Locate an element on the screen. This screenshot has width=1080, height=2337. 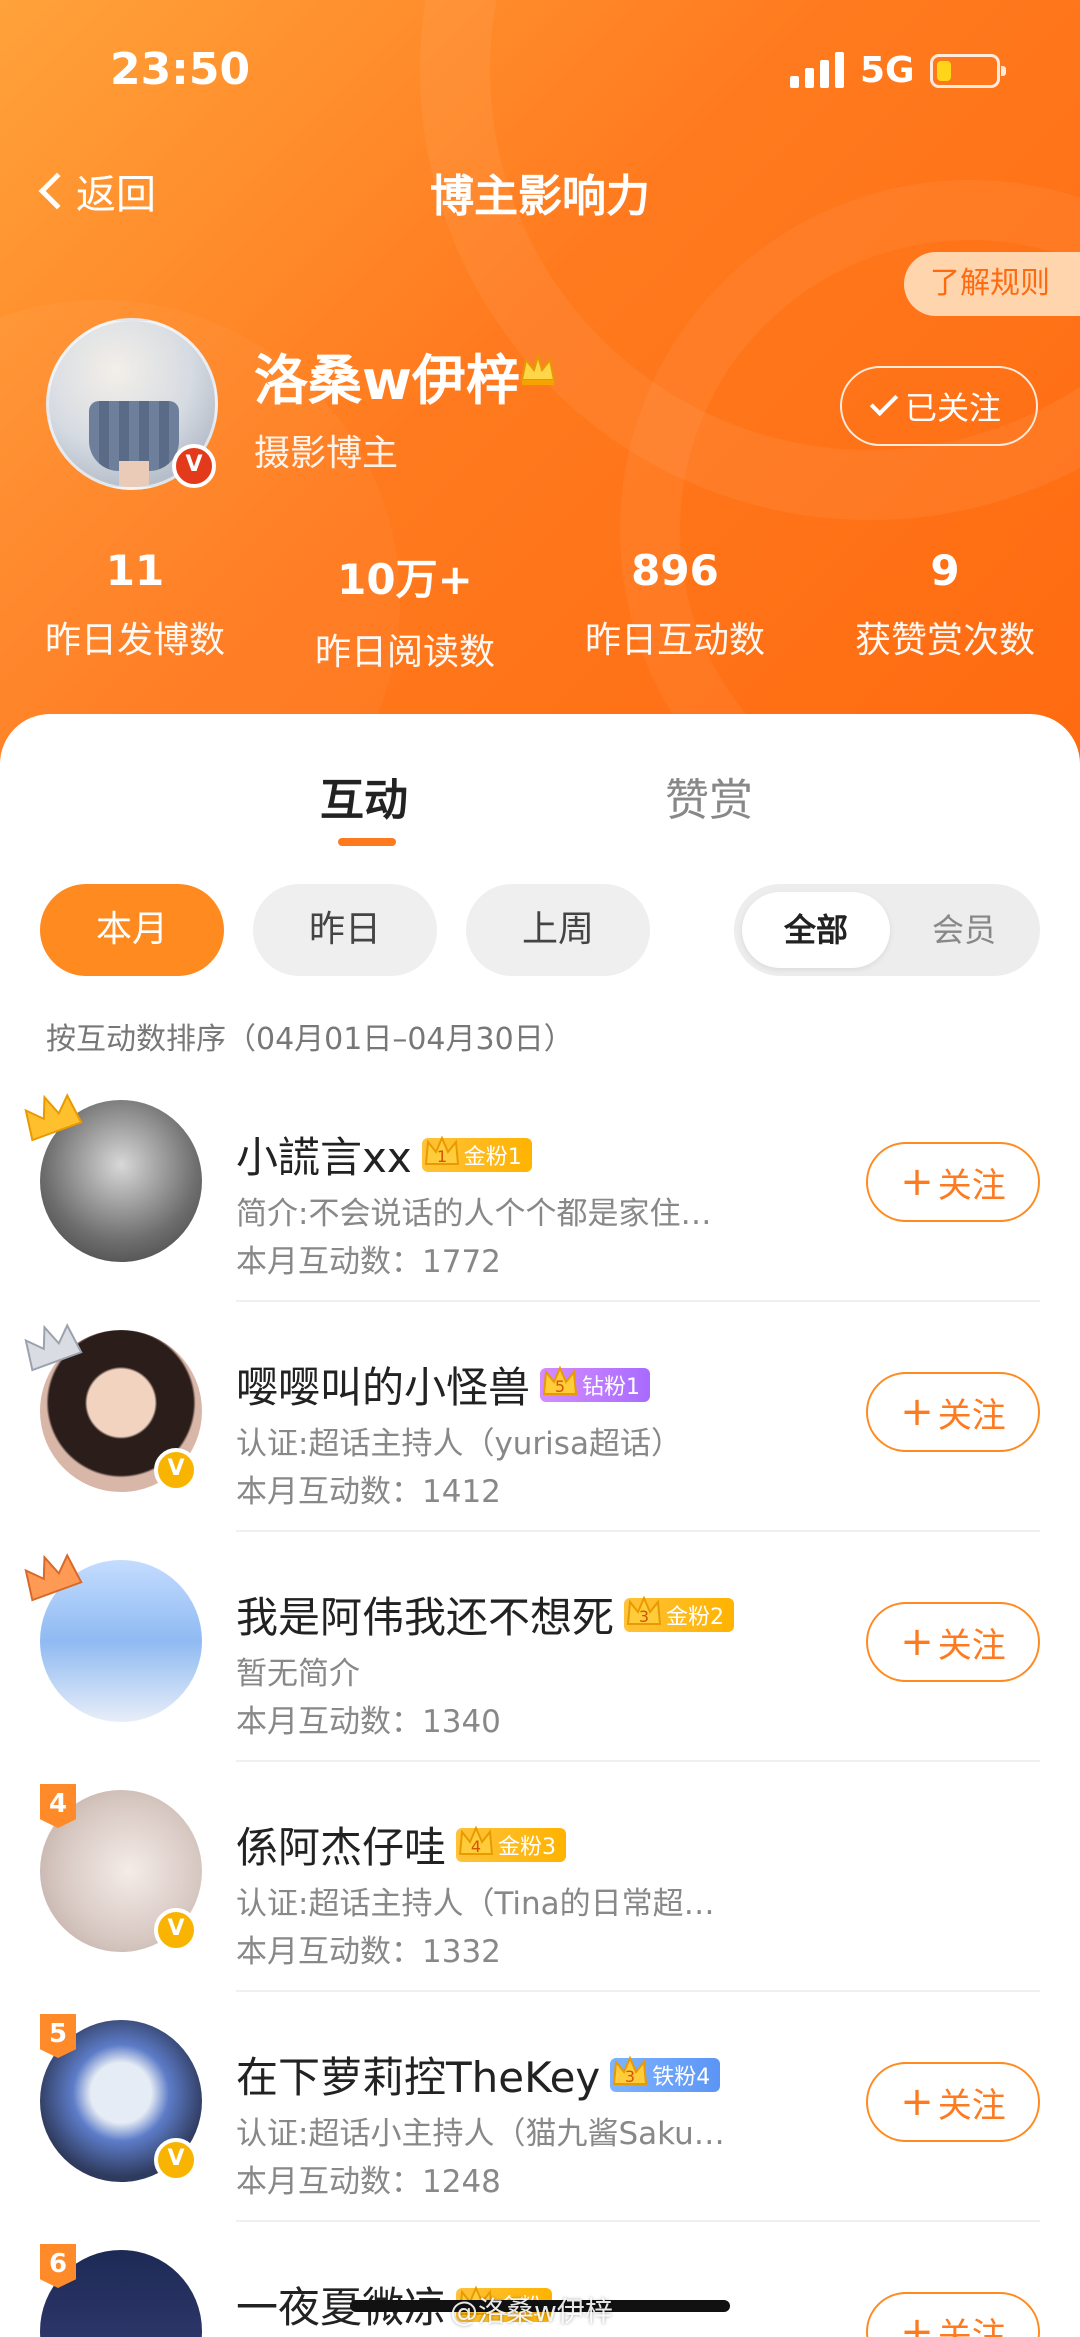
stat-item: 9 获赞赏次数 is located at coordinates (945, 610).